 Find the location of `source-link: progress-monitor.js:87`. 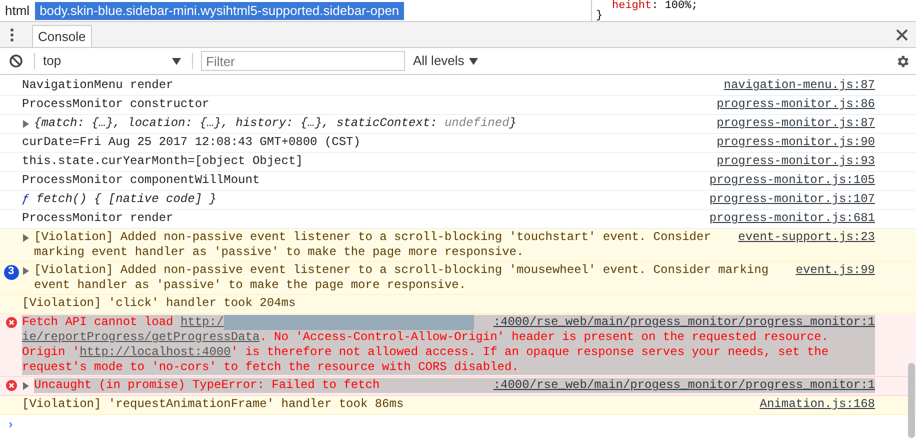

source-link: progress-monitor.js:87 is located at coordinates (795, 123).